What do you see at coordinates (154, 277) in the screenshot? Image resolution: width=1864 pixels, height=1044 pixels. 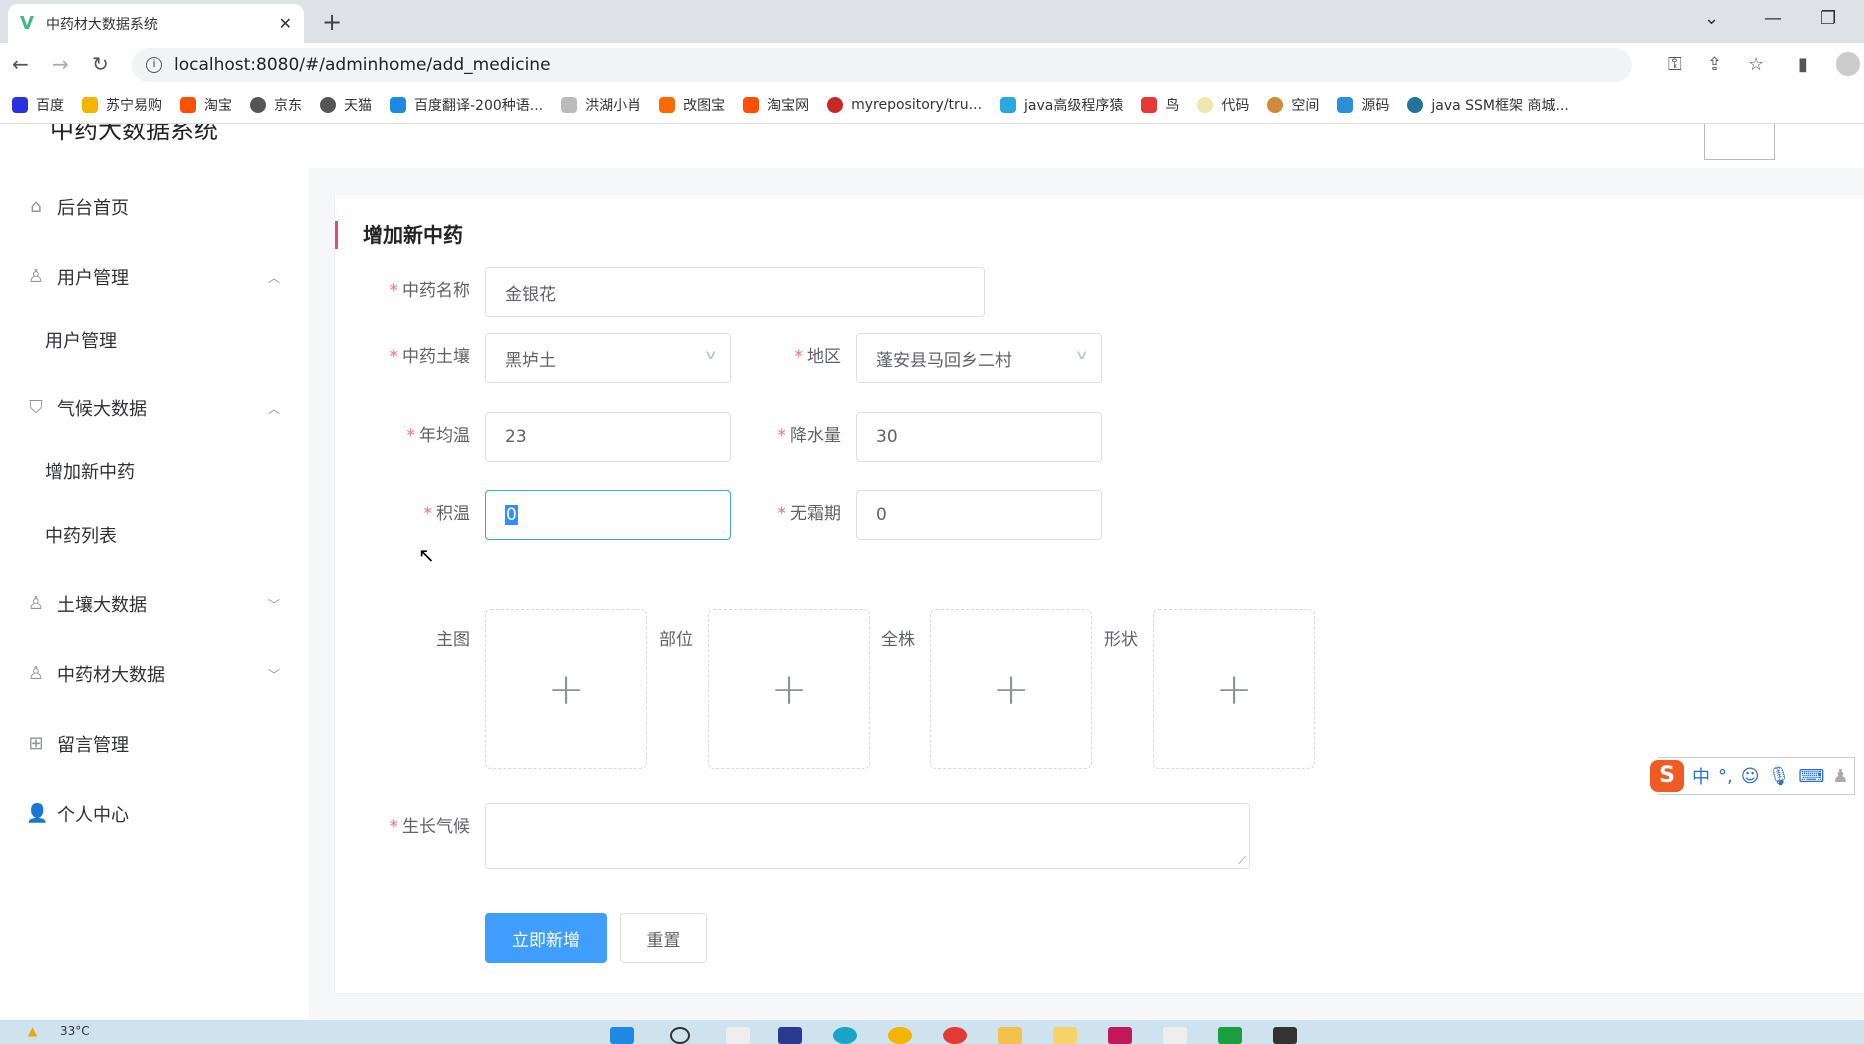 I see `sidebar-item-user-management: ♙ 用户管理 ︿` at bounding box center [154, 277].